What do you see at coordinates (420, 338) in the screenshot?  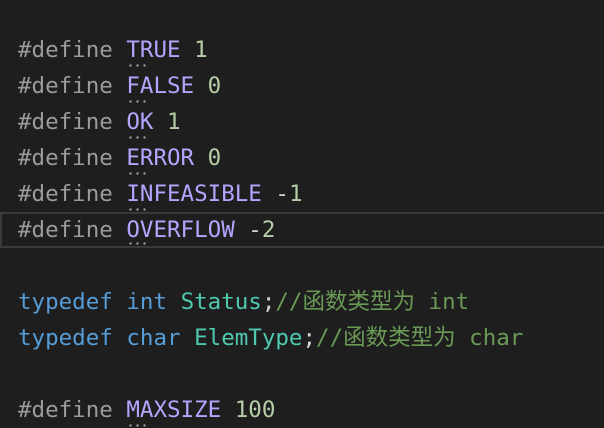 I see `line-comment: //函数类型为 char` at bounding box center [420, 338].